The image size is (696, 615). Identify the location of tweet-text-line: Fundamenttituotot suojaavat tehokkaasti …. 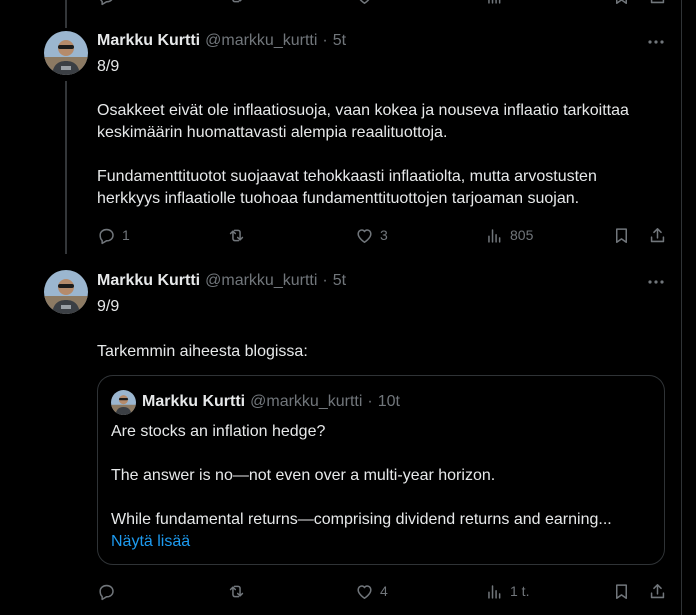
(347, 176).